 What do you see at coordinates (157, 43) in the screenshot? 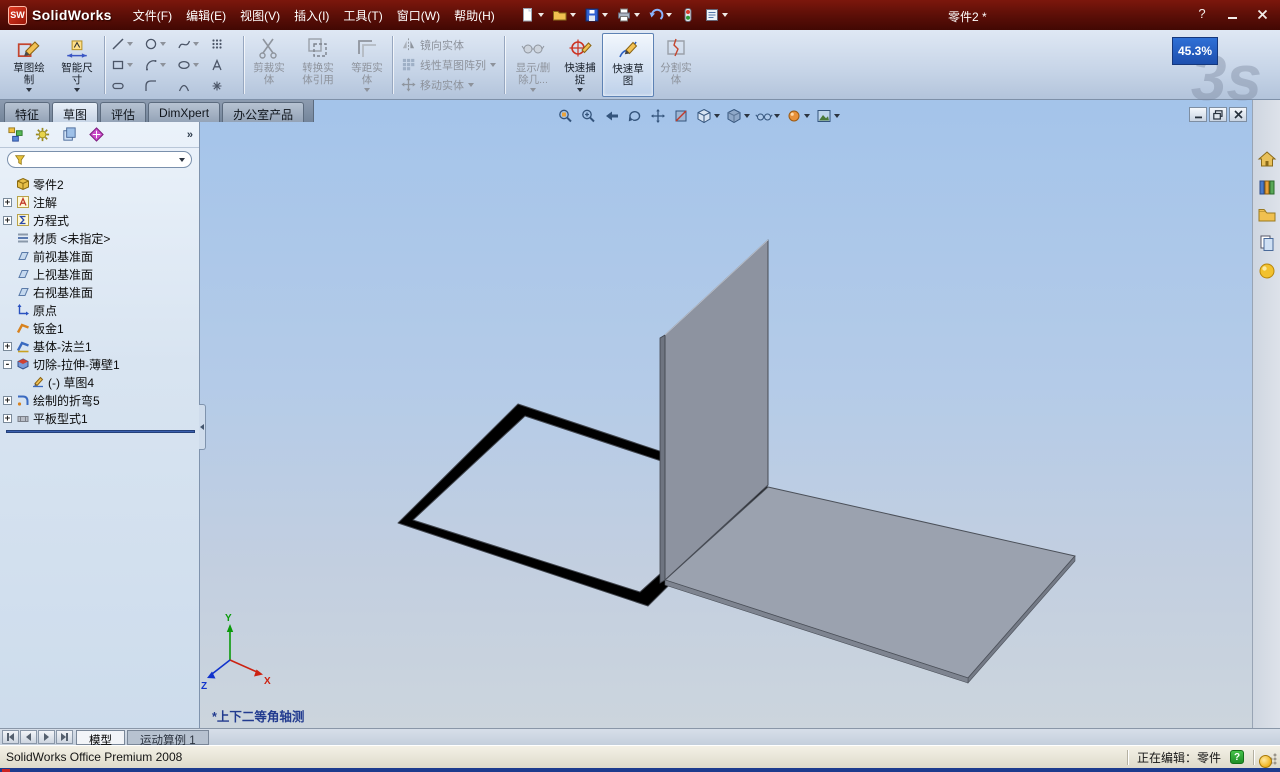
I see `sketch-circle-button` at bounding box center [157, 43].